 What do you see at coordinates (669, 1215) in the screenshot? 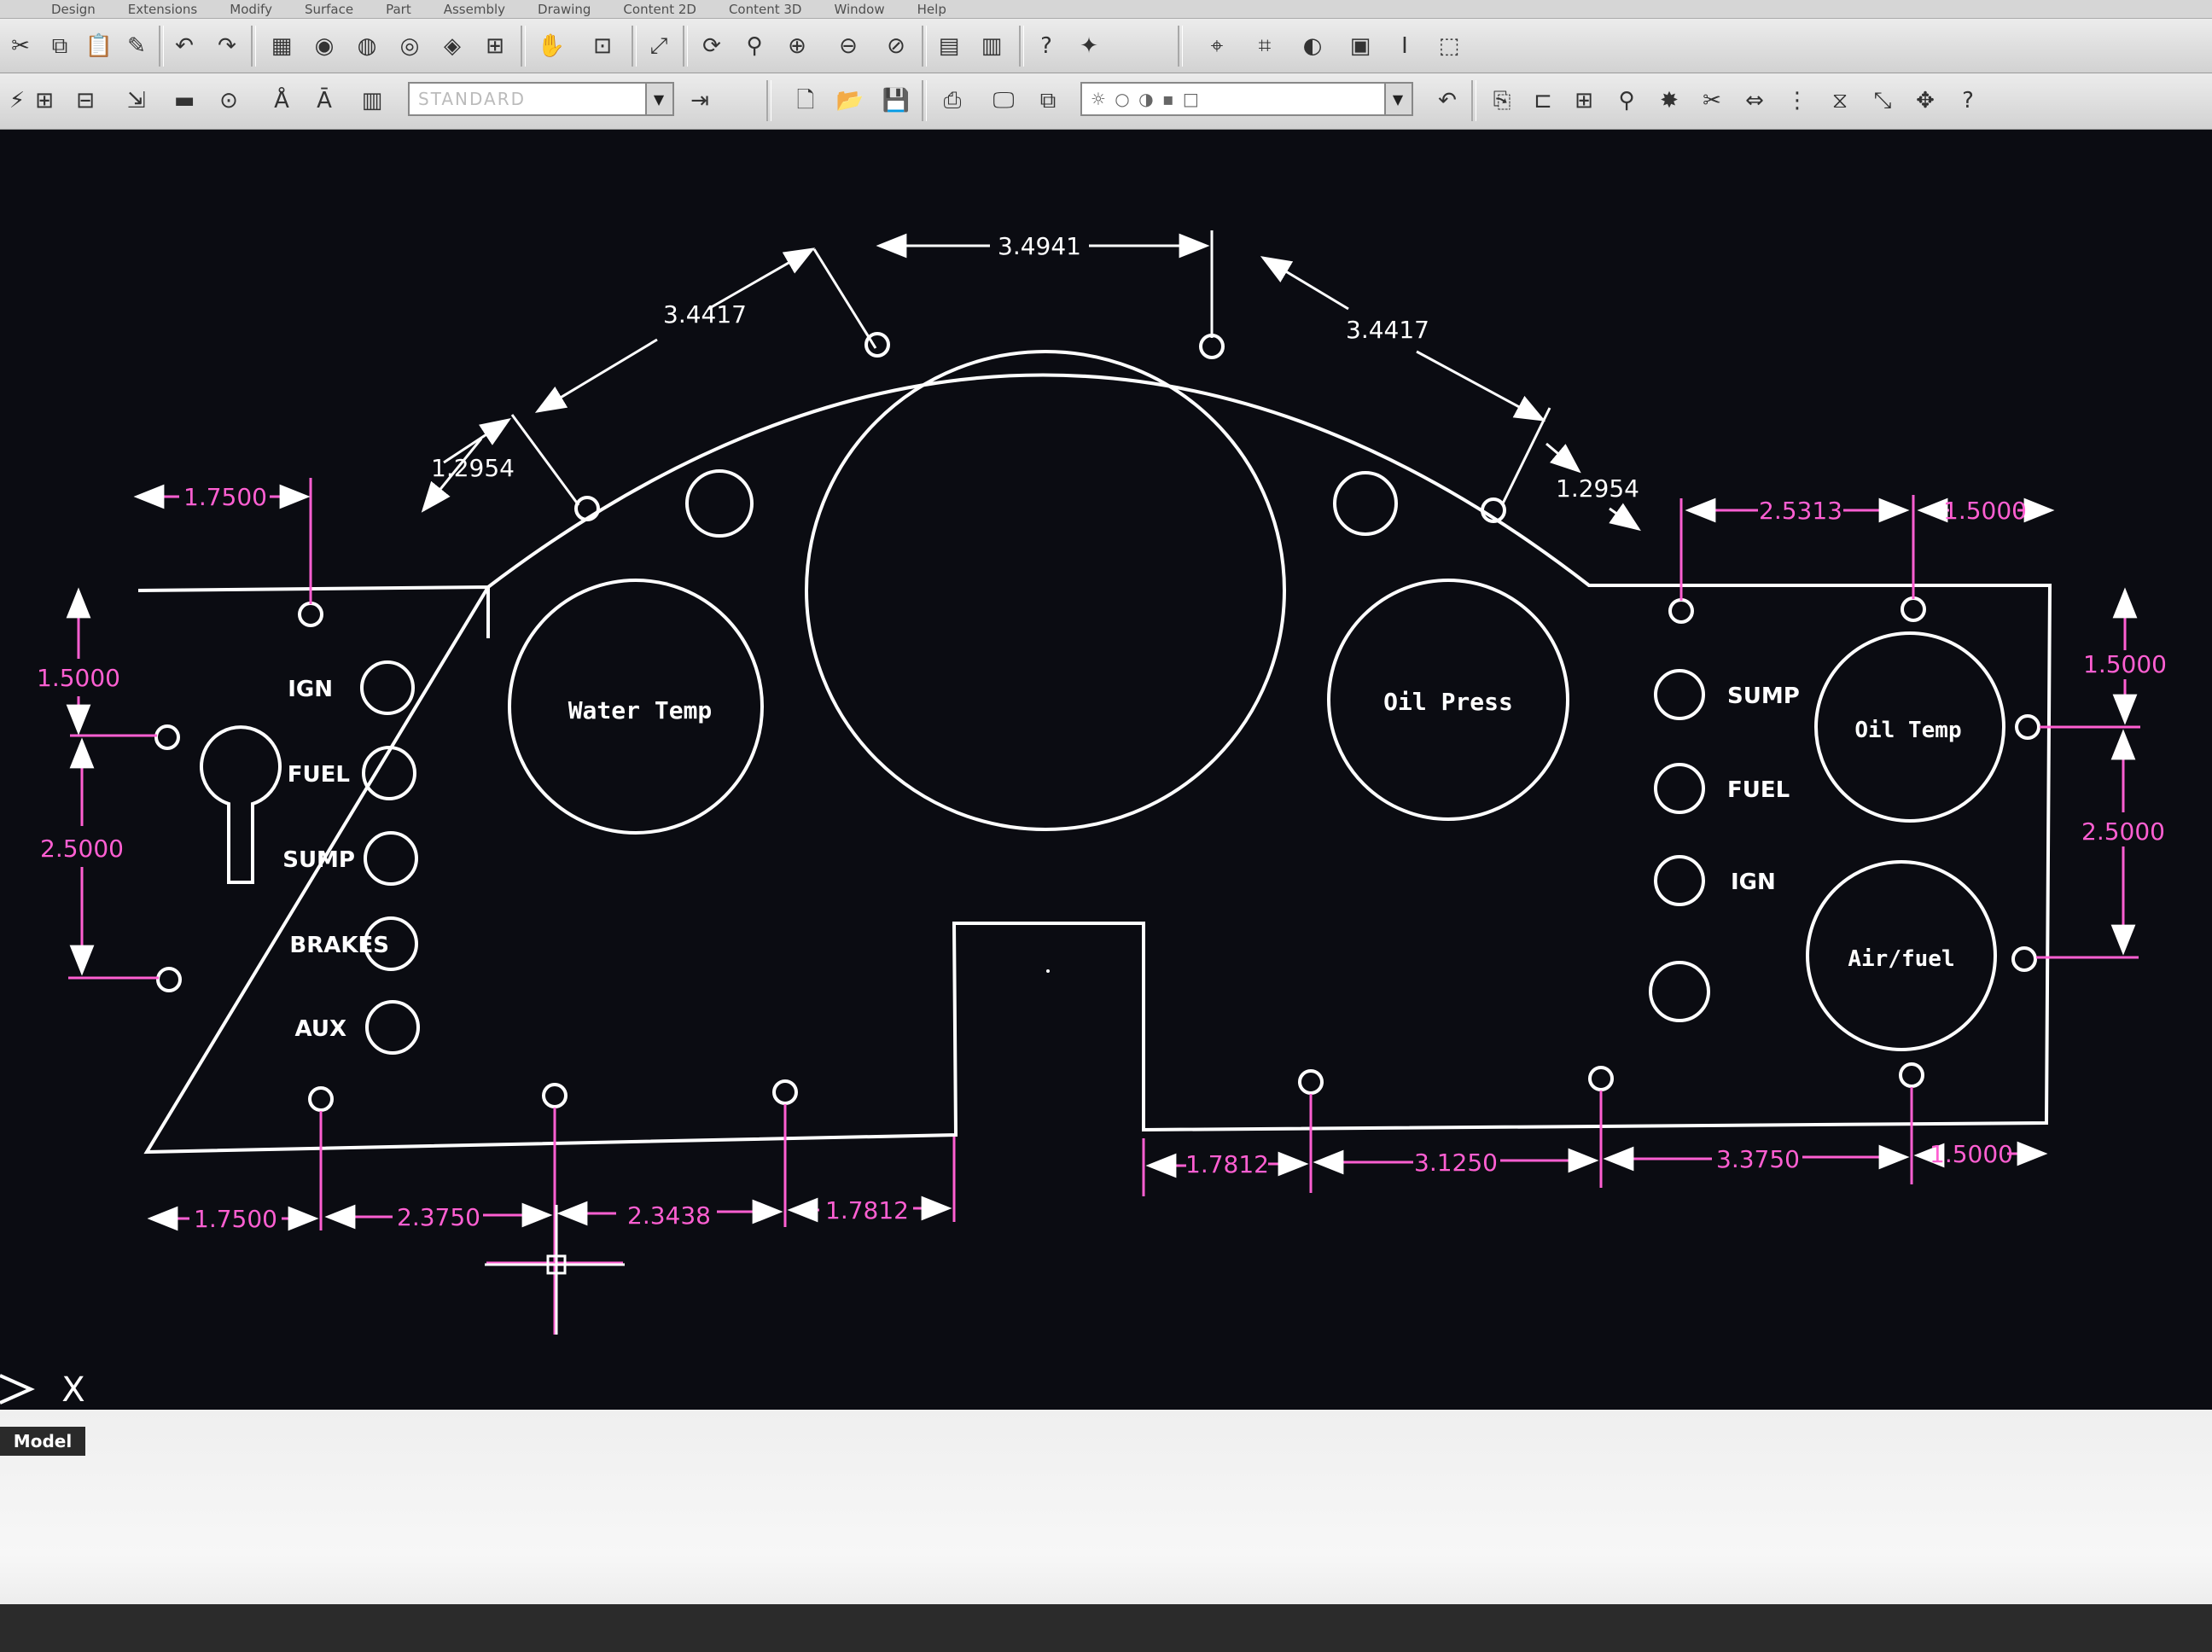
I see `dim-bottom-left: 2.3438` at bounding box center [669, 1215].